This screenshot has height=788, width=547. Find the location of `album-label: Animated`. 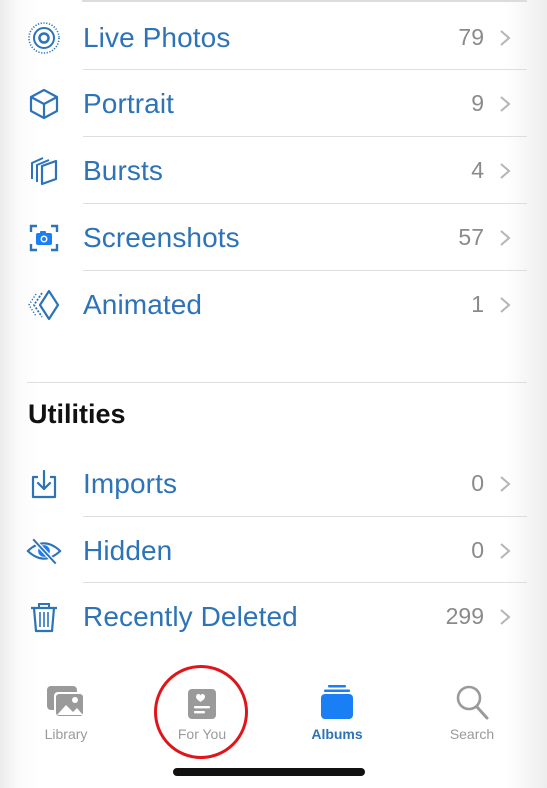

album-label: Animated is located at coordinates (143, 304).